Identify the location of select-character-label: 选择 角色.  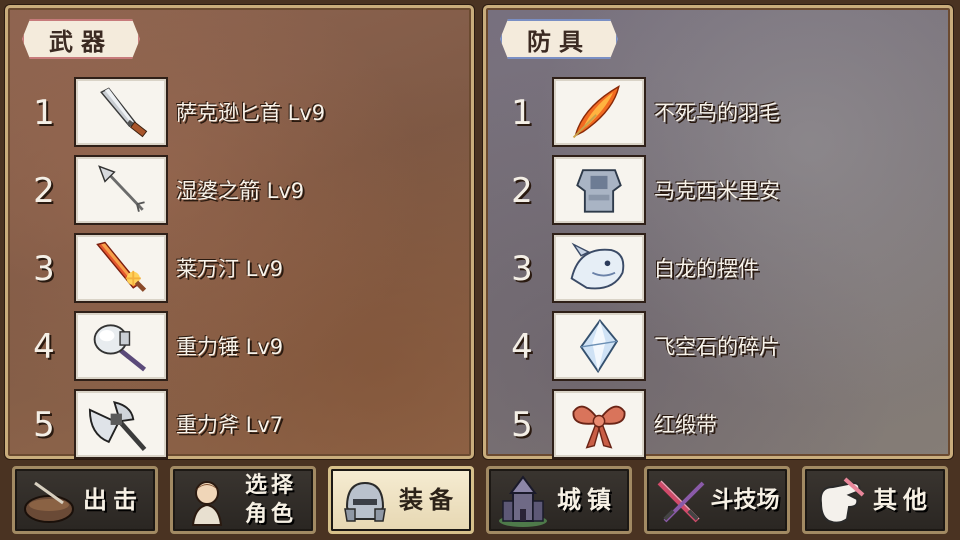
(270, 500).